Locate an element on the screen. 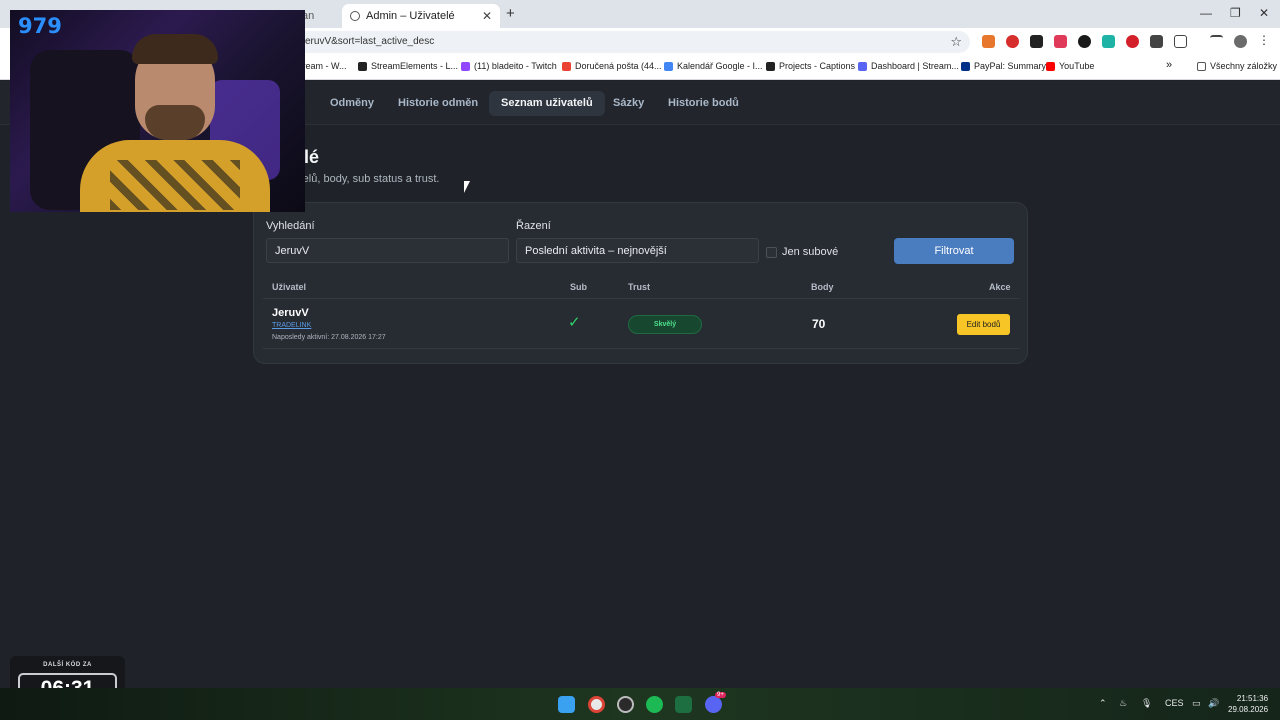 Image resolution: width=1280 pixels, height=720 pixels. puzzle-icon is located at coordinates (1180, 41).